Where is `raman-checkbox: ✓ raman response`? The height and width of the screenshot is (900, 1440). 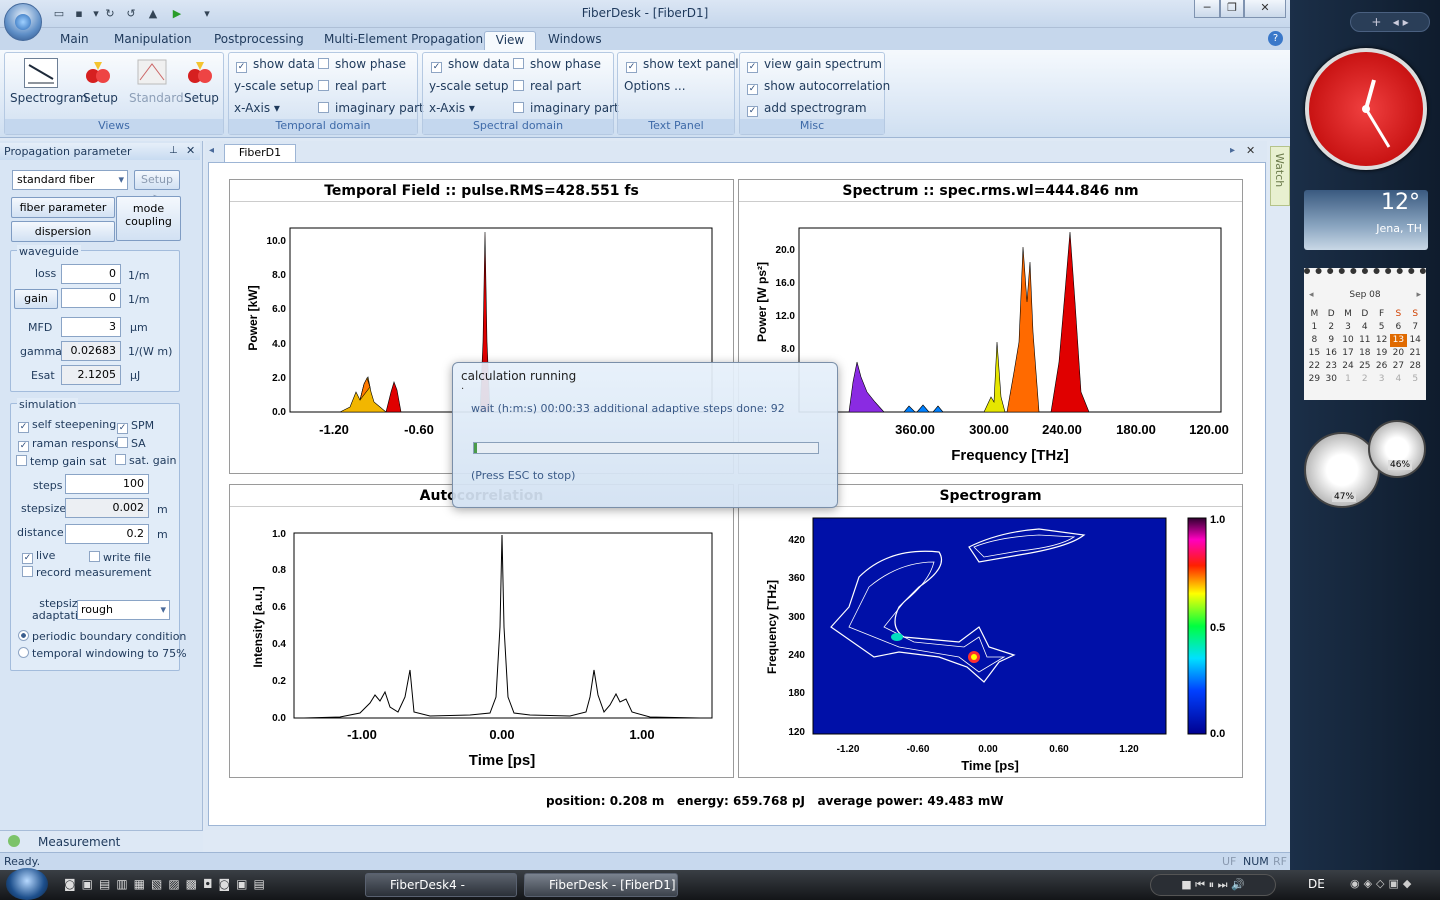 raman-checkbox: ✓ raman response is located at coordinates (69, 444).